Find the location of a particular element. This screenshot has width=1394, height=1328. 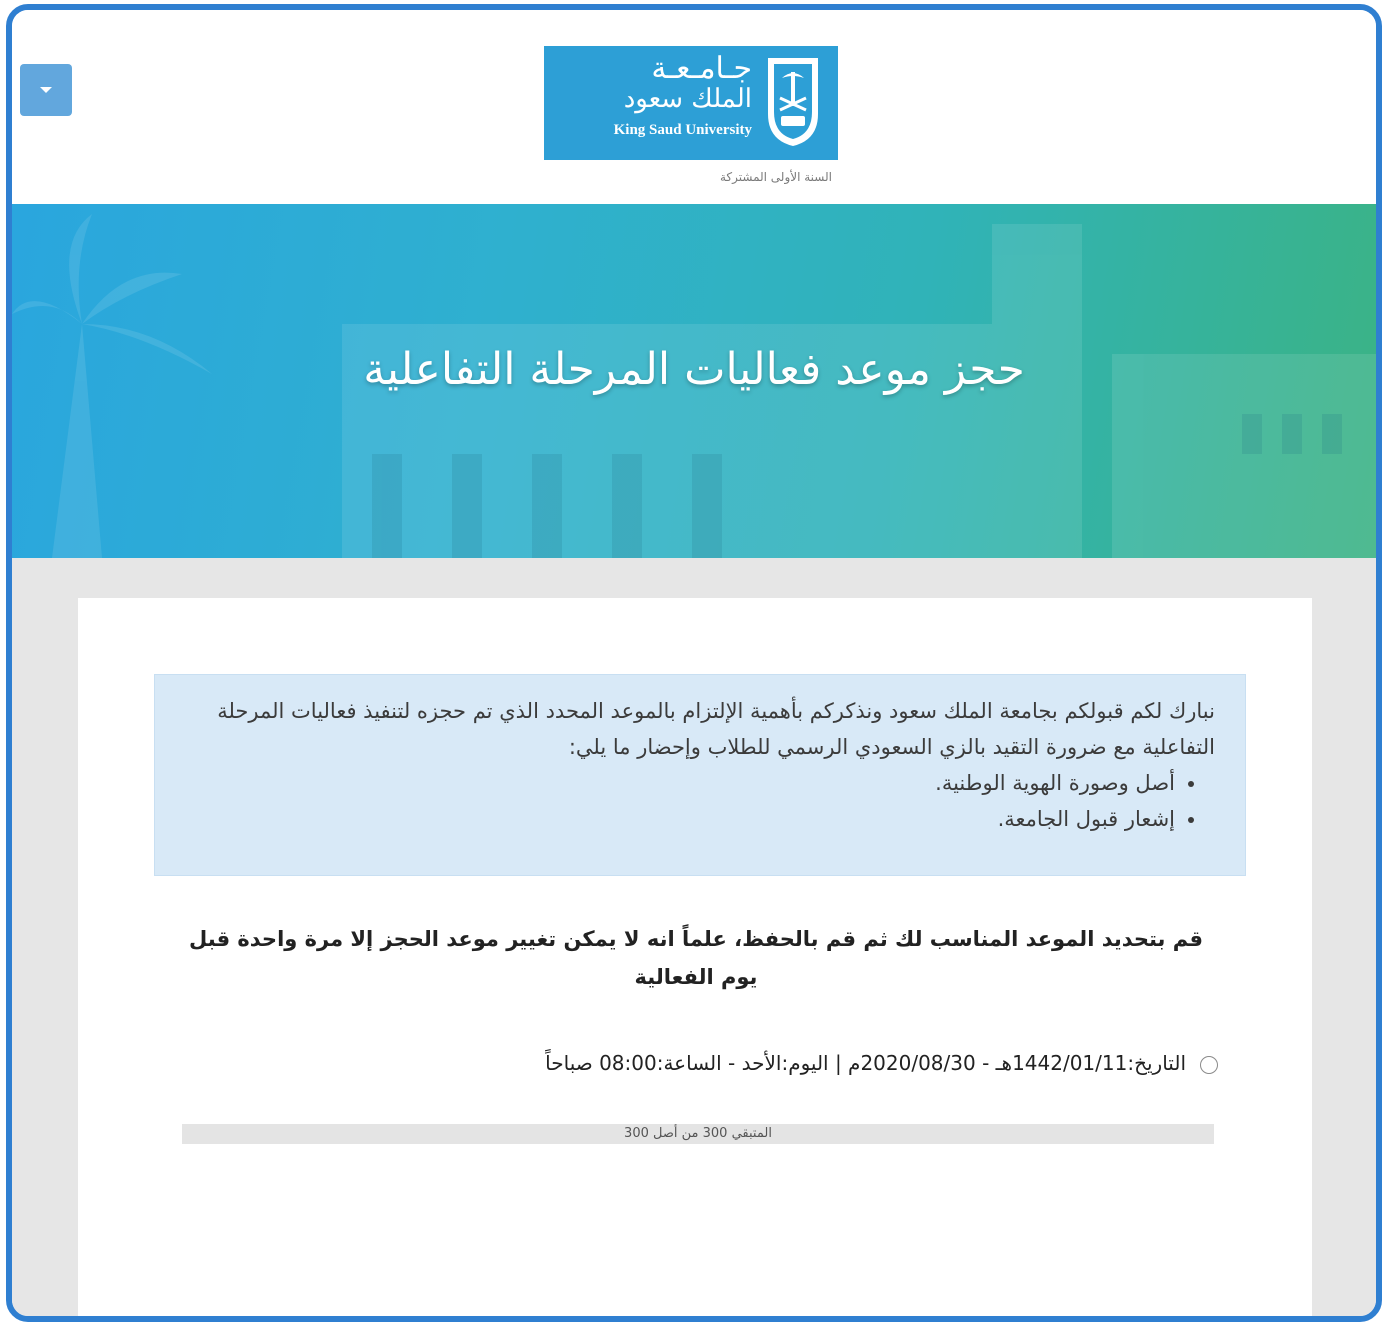

logo-arabic-line1: جـامـعـة is located at coordinates (701, 68).